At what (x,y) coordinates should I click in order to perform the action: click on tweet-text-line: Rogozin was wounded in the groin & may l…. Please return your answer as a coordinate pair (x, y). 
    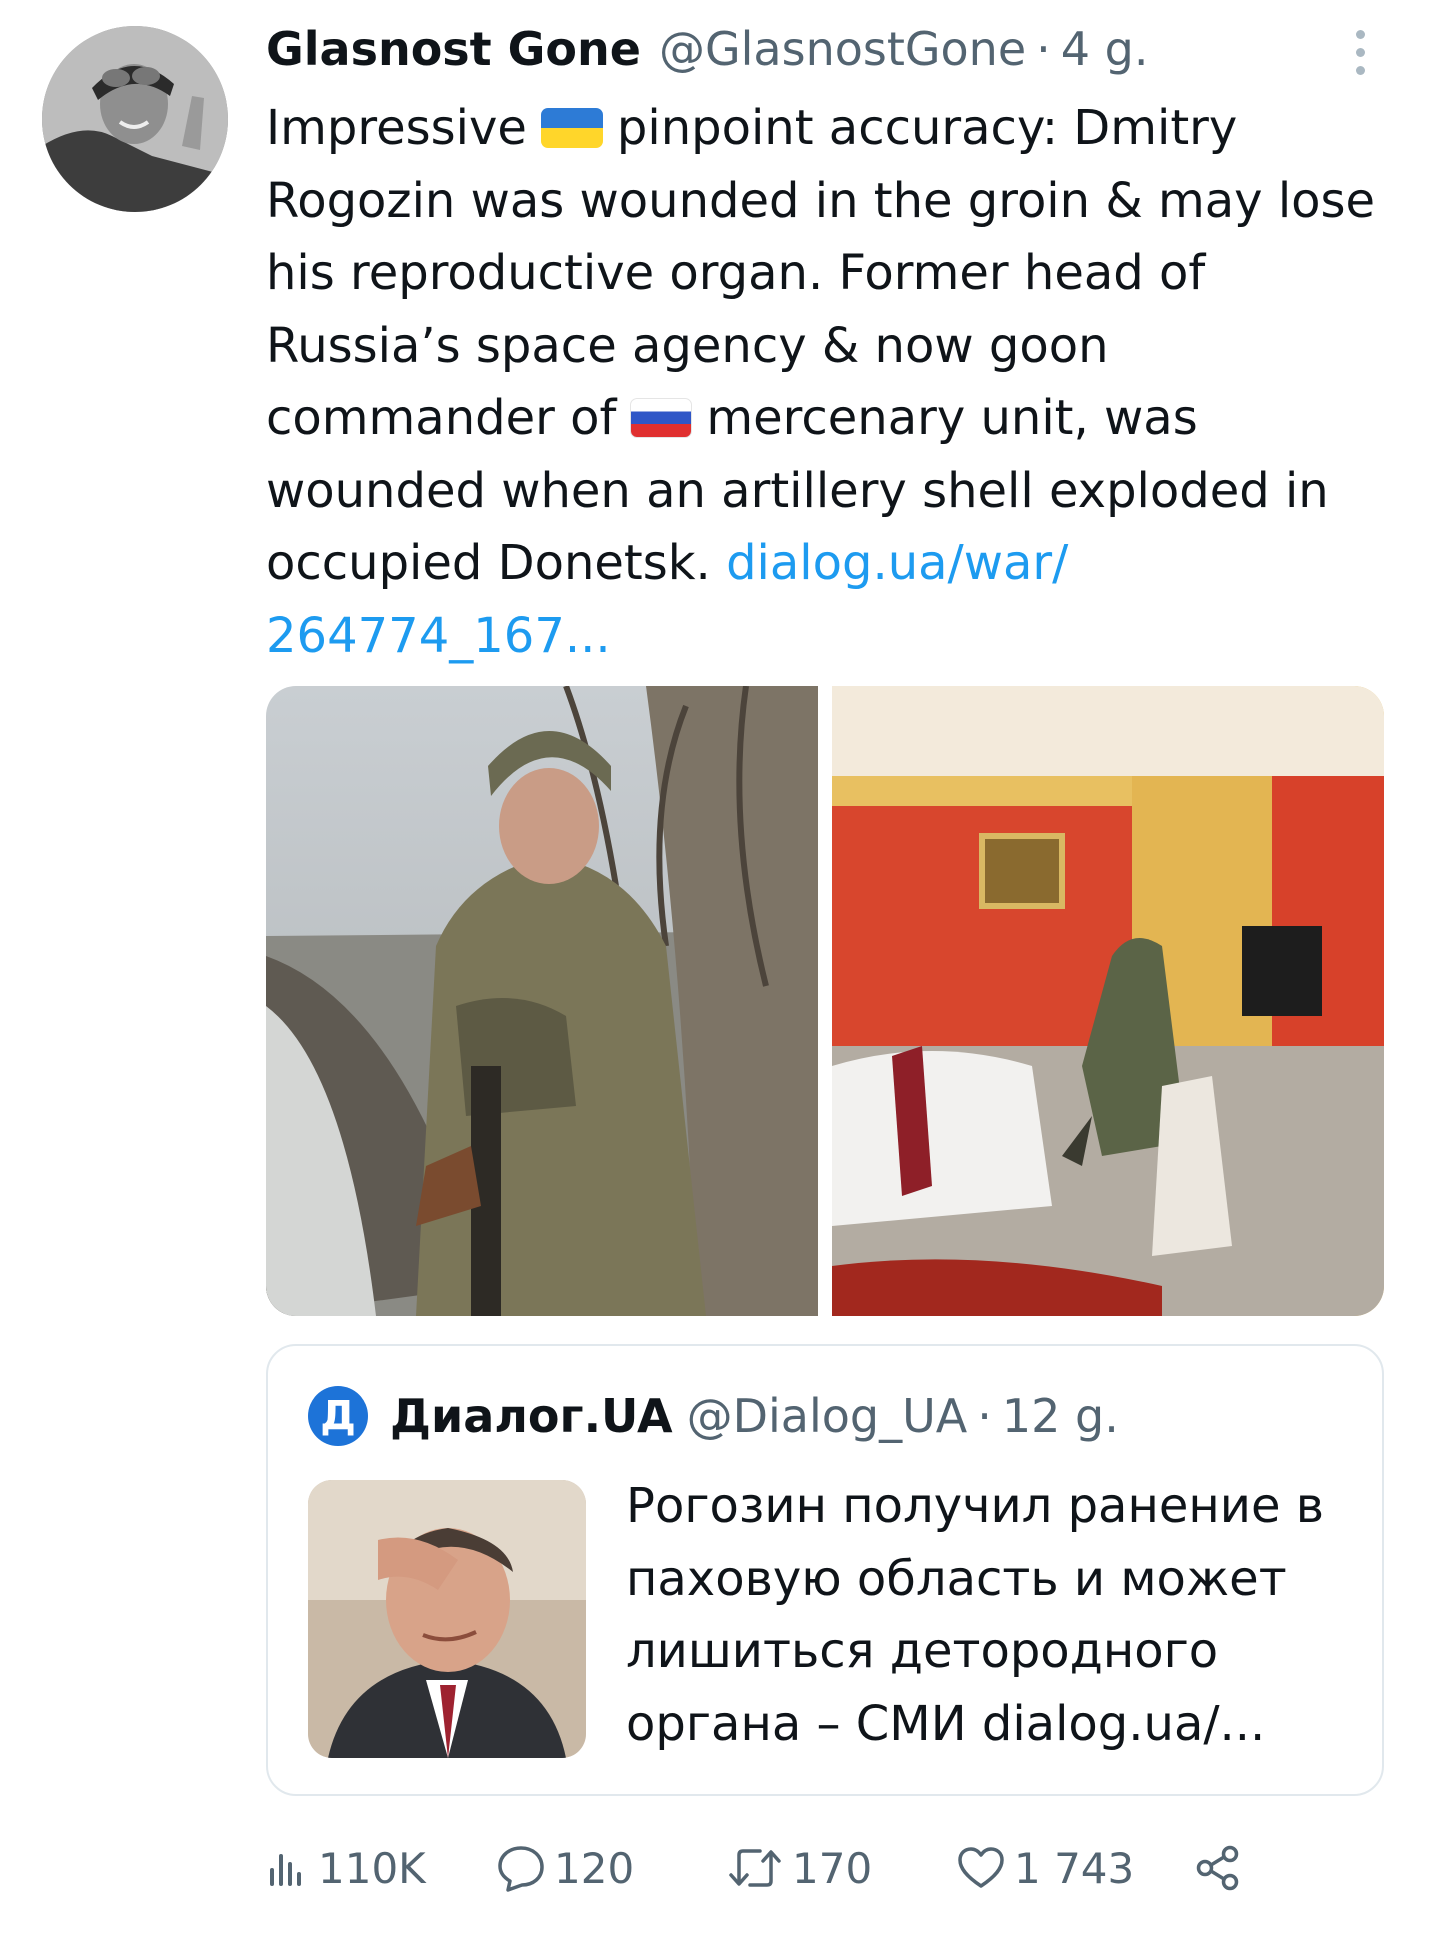
    Looking at the image, I should click on (821, 200).